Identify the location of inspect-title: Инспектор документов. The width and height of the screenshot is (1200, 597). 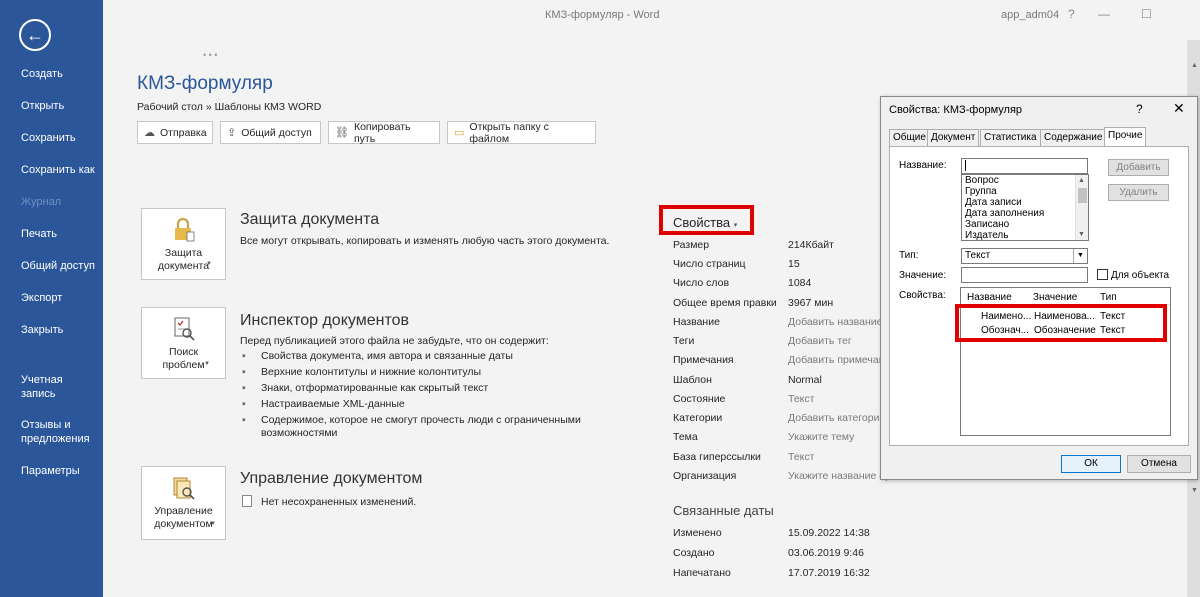
(324, 320).